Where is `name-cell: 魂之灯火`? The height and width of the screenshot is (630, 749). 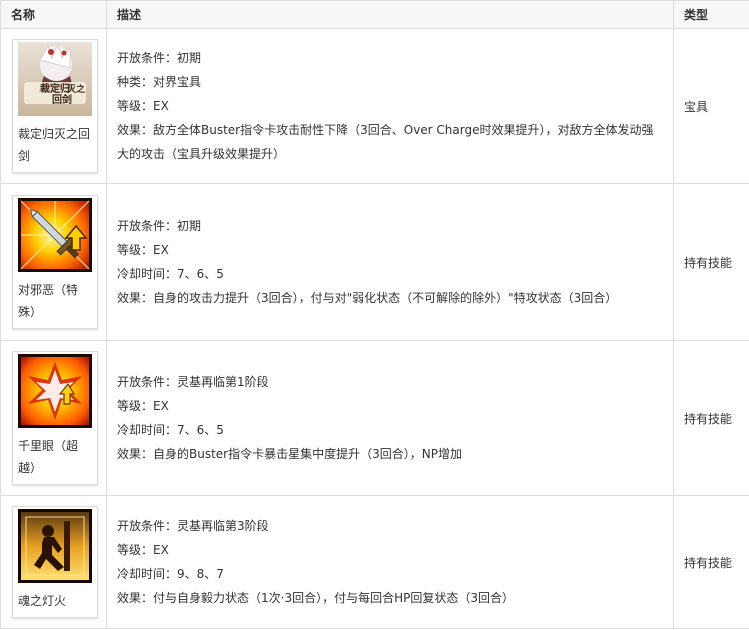
name-cell: 魂之灯火 is located at coordinates (53, 562).